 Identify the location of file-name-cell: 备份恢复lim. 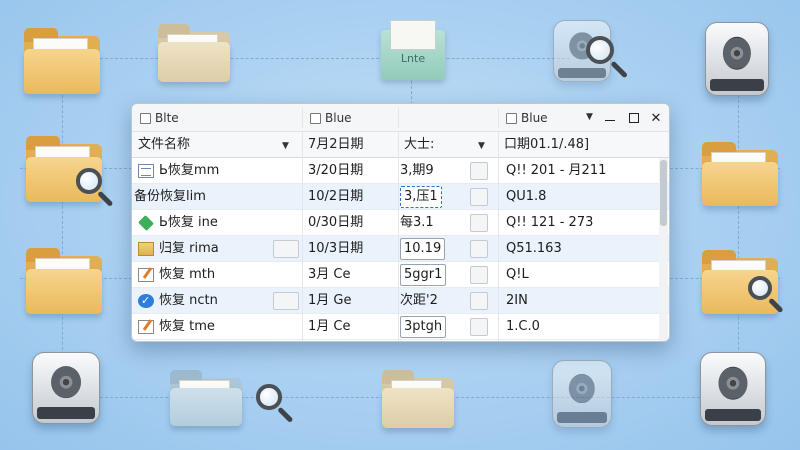
(204, 197).